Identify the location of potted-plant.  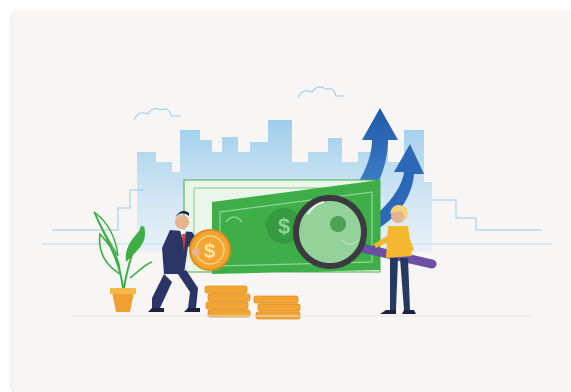
(123, 261).